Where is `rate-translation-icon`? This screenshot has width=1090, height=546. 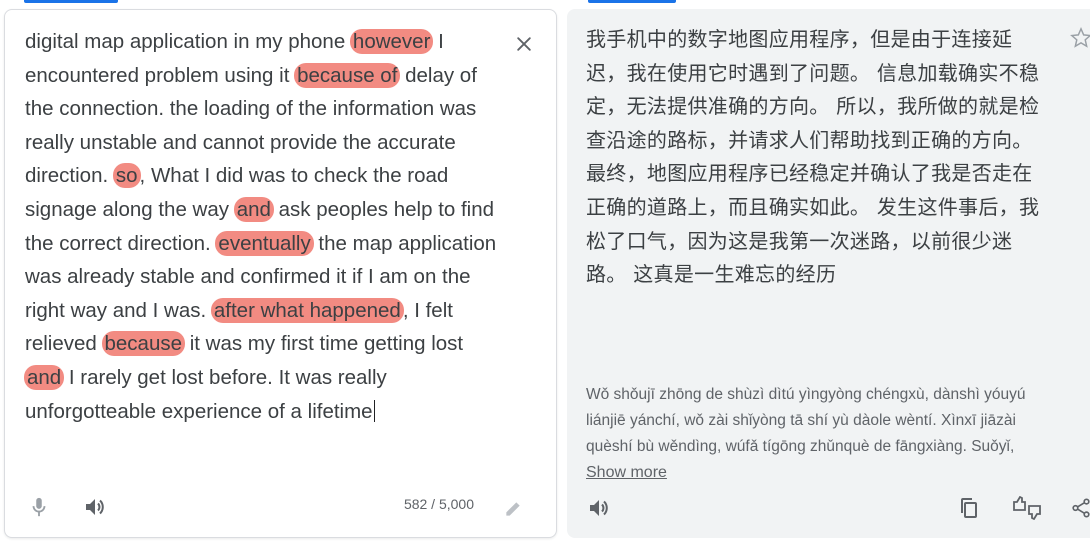 rate-translation-icon is located at coordinates (1027, 508).